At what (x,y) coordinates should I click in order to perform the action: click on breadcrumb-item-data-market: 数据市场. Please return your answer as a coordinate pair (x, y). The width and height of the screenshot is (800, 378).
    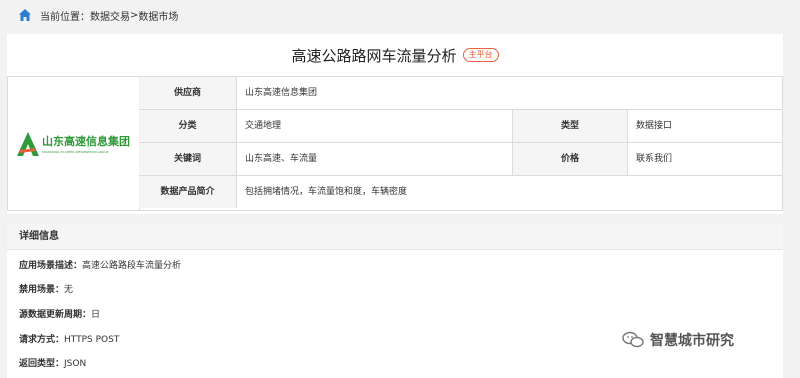
    Looking at the image, I should click on (158, 15).